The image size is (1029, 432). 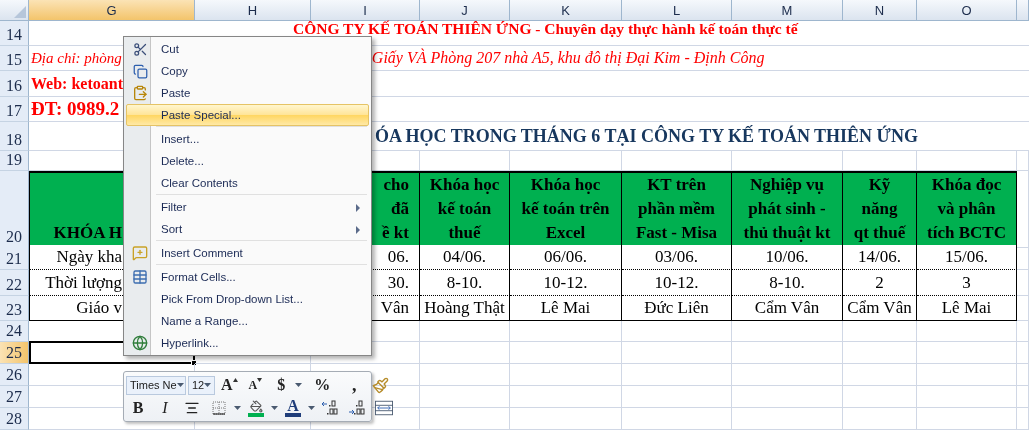 I want to click on select-all-icon, so click(x=20, y=12).